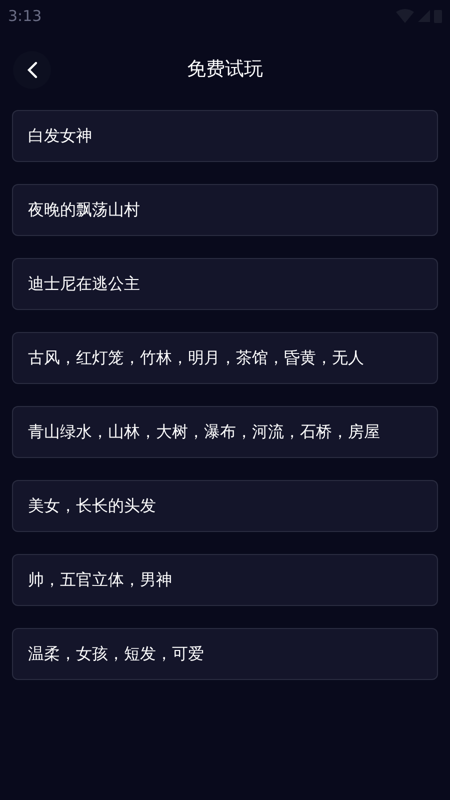 The image size is (450, 800). Describe the element at coordinates (225, 358) in the screenshot. I see `prompt-item: 古风，红灯笼，竹林，明月，茶馆，昏黄，无人` at that location.